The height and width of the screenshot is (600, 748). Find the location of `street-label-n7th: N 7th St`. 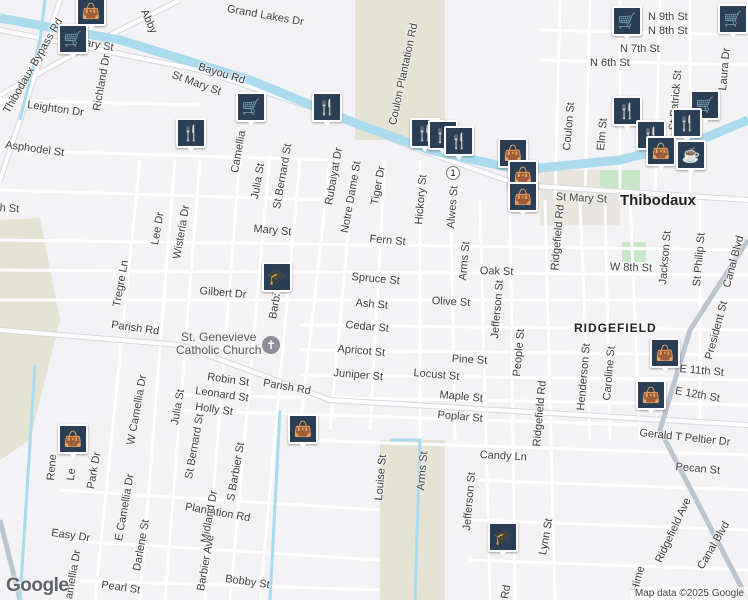

street-label-n7th: N 7th St is located at coordinates (640, 49).